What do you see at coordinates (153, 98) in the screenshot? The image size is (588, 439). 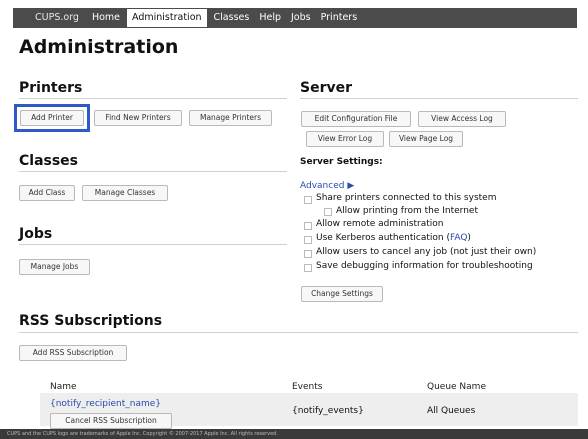 I see `printers-divider` at bounding box center [153, 98].